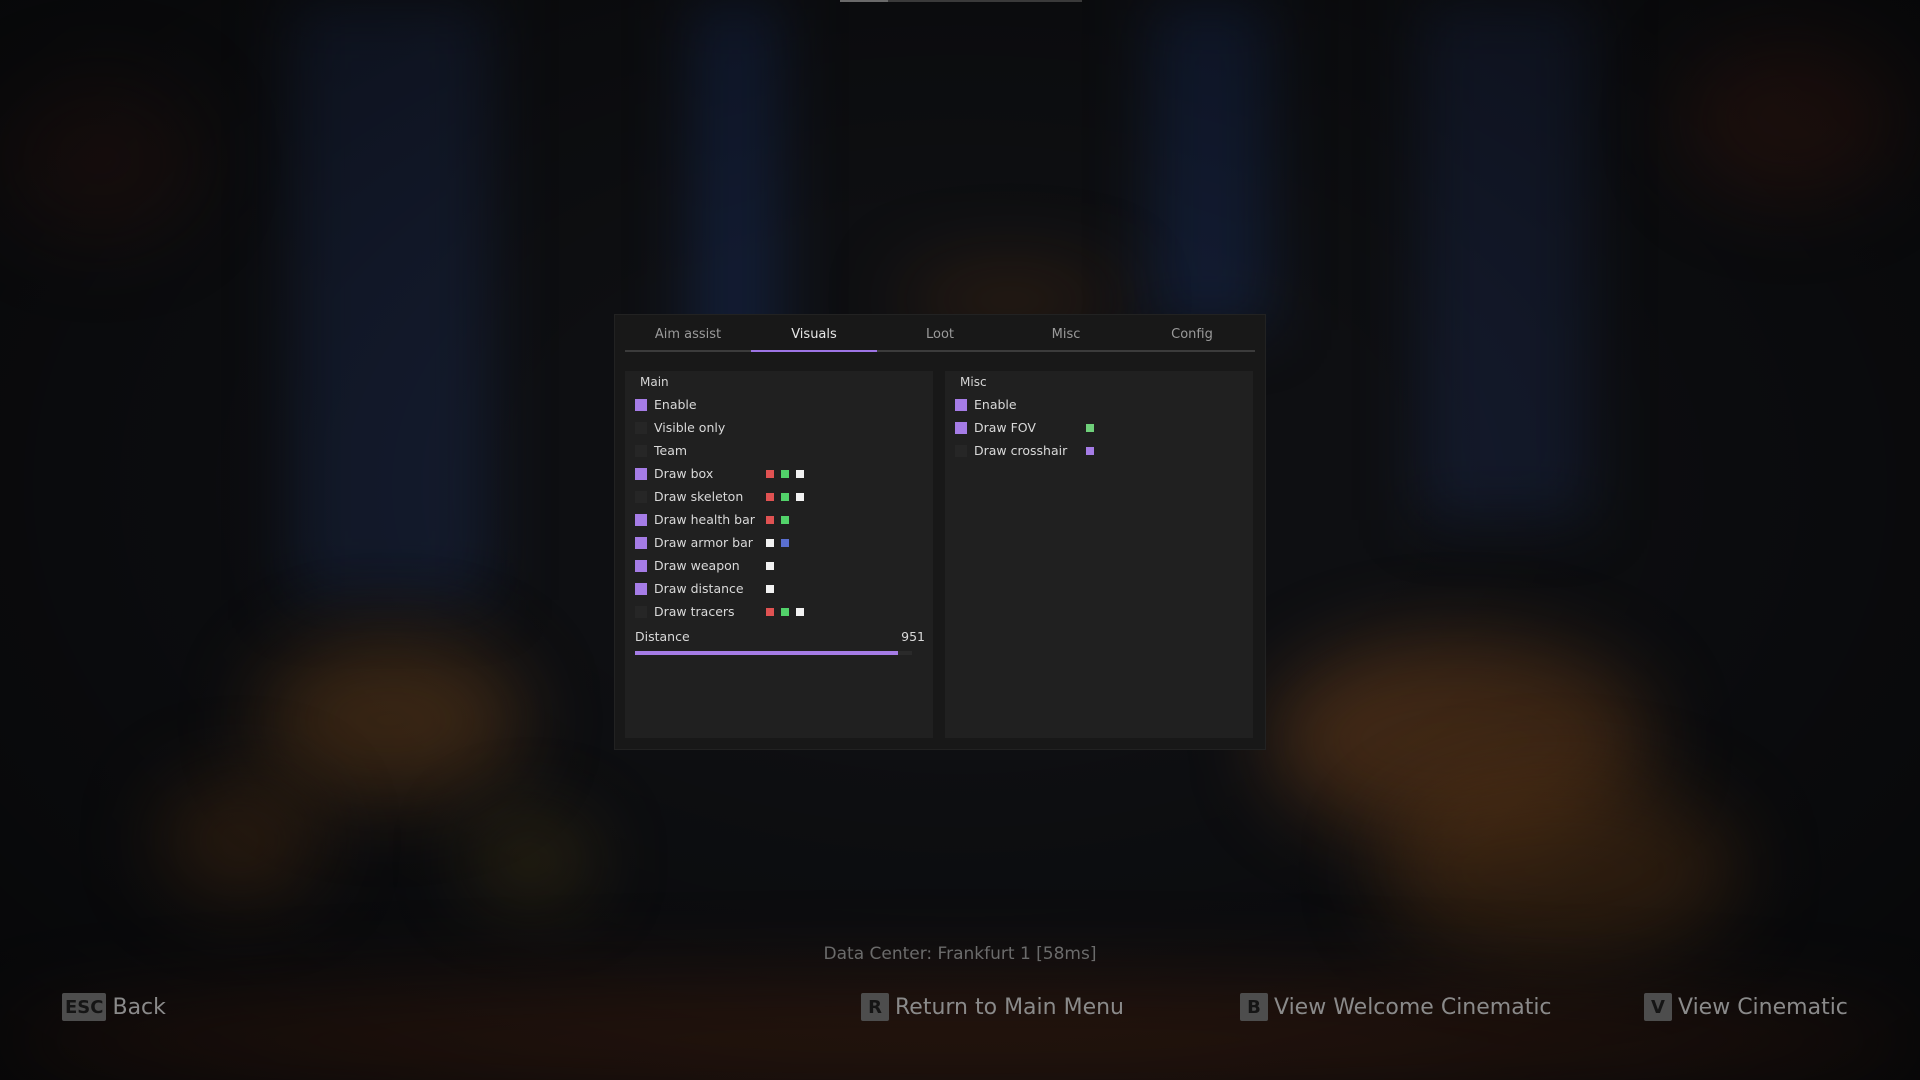  I want to click on draw-skeleton-label: Draw skeleton, so click(699, 496).